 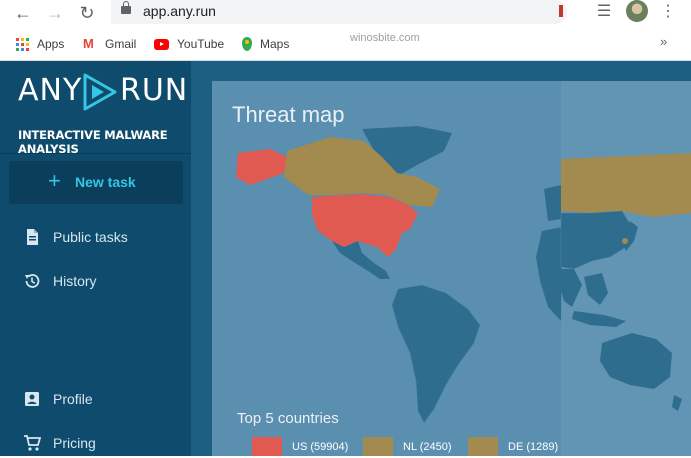 What do you see at coordinates (345, 44) in the screenshot?
I see `bookmarks-bar: Apps Gmail YouTube Maps winosbite.com »` at bounding box center [345, 44].